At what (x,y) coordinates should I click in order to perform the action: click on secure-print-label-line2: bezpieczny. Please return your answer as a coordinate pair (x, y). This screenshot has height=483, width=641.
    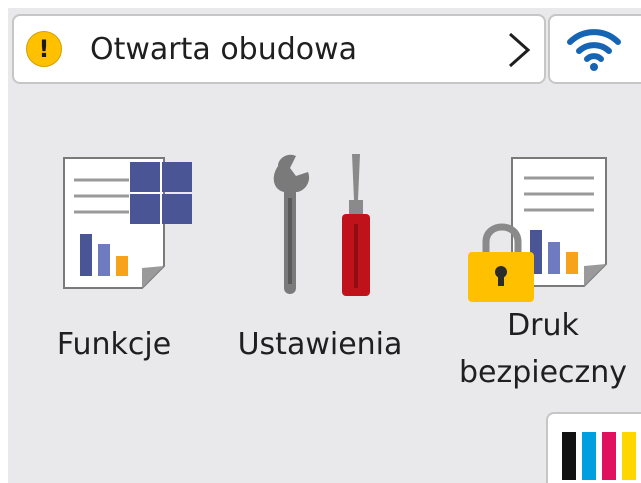
    Looking at the image, I should click on (543, 372).